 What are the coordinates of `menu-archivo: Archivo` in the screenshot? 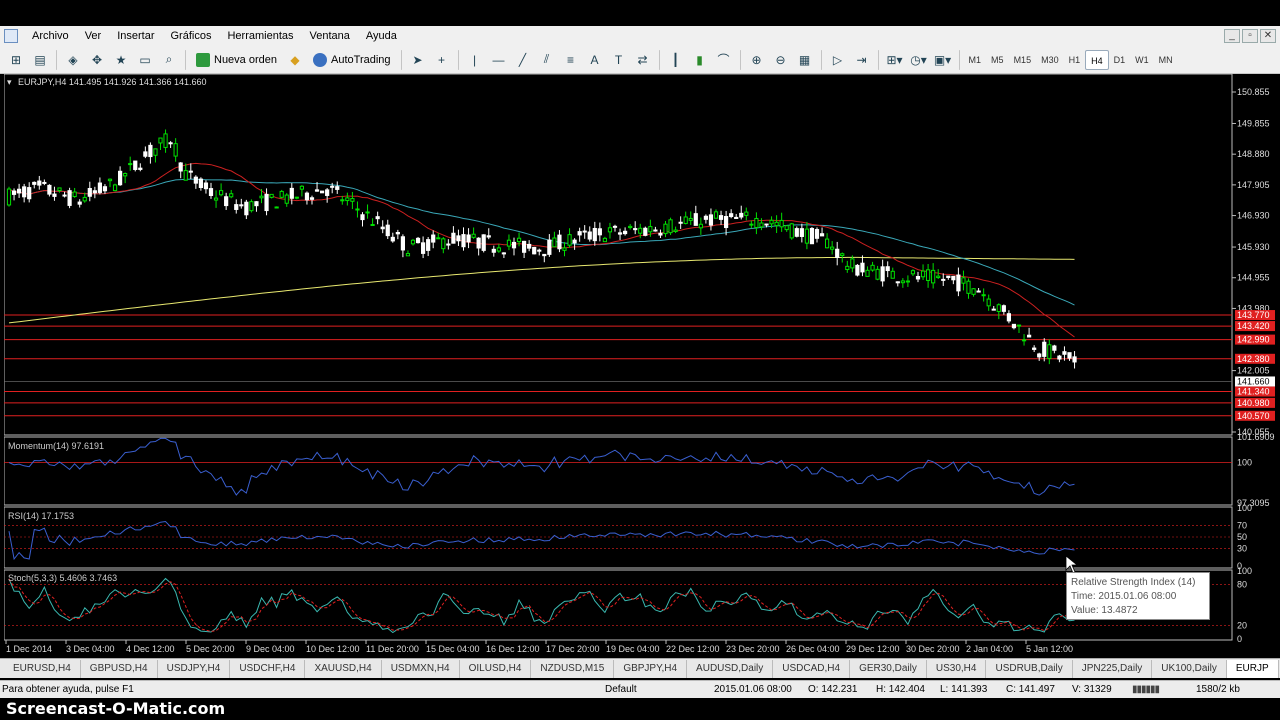 It's located at (50, 36).